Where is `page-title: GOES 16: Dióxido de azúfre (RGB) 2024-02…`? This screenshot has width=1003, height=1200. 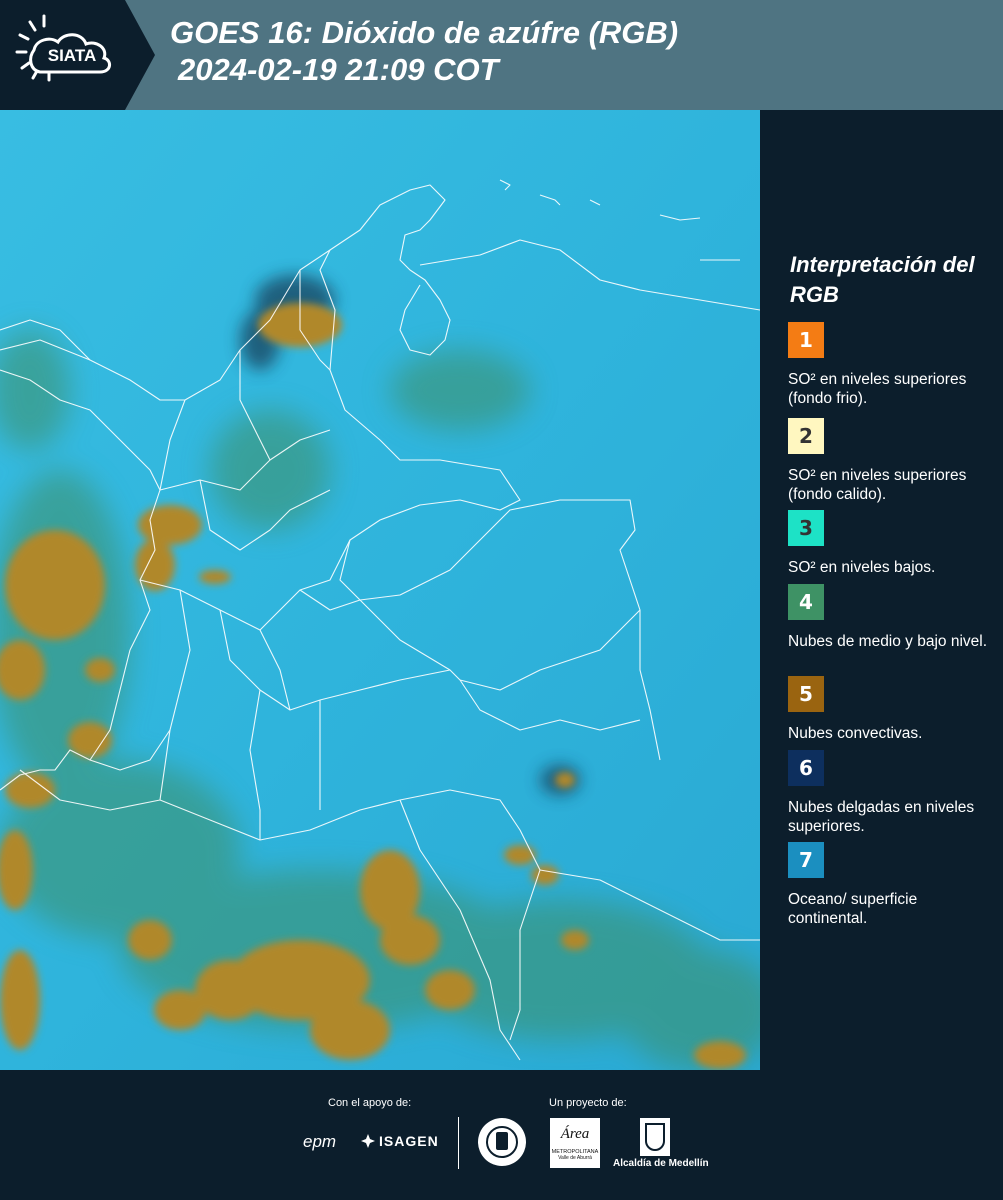
page-title: GOES 16: Dióxido de azúfre (RGB) 2024-02… is located at coordinates (424, 51).